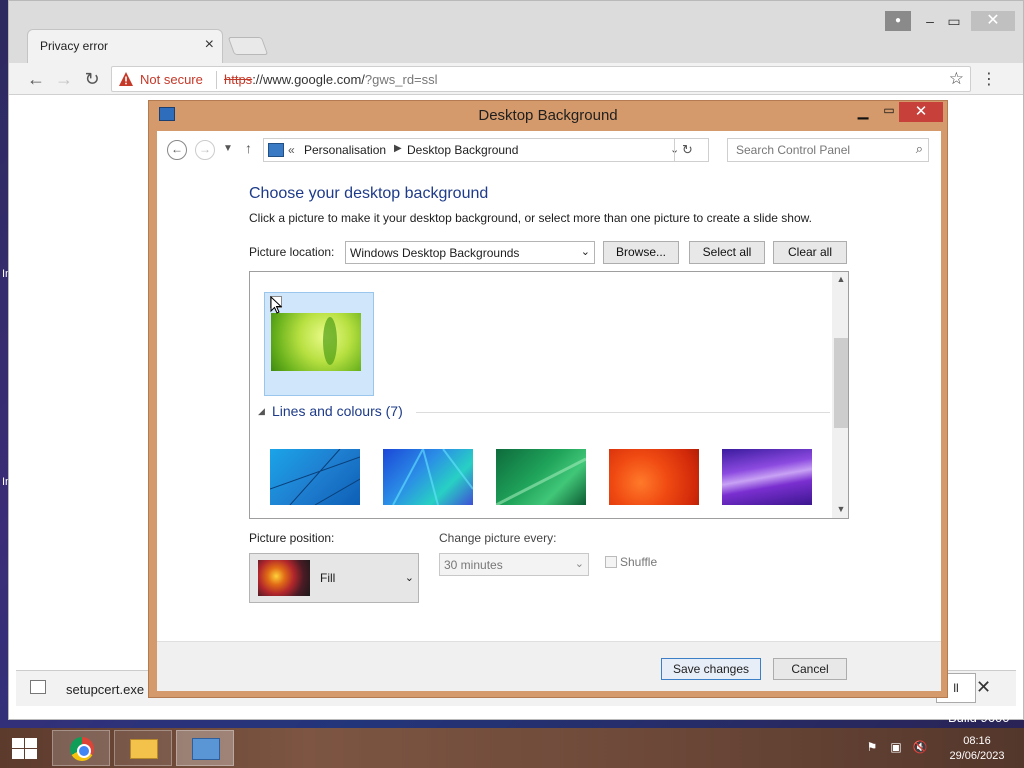 This screenshot has width=1024, height=768. Describe the element at coordinates (228, 148) in the screenshot. I see `chevron-down-icon: ▼` at that location.